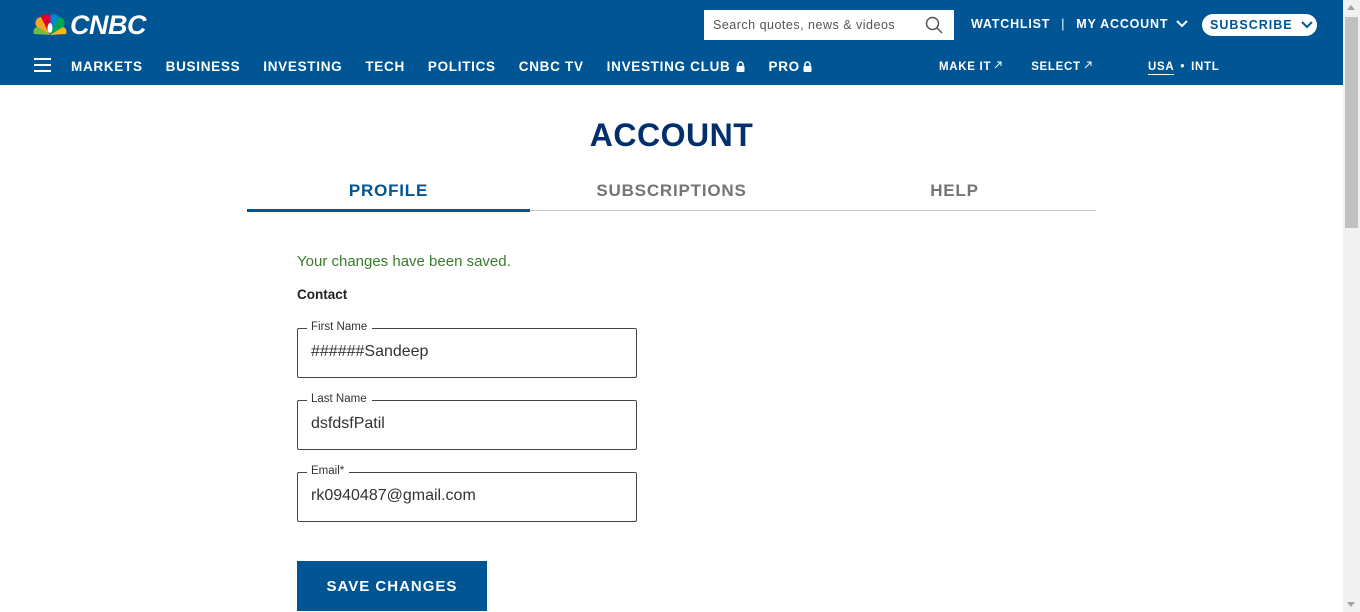 Image resolution: width=1360 pixels, height=612 pixels. I want to click on nav-item-pro: PRO, so click(790, 66).